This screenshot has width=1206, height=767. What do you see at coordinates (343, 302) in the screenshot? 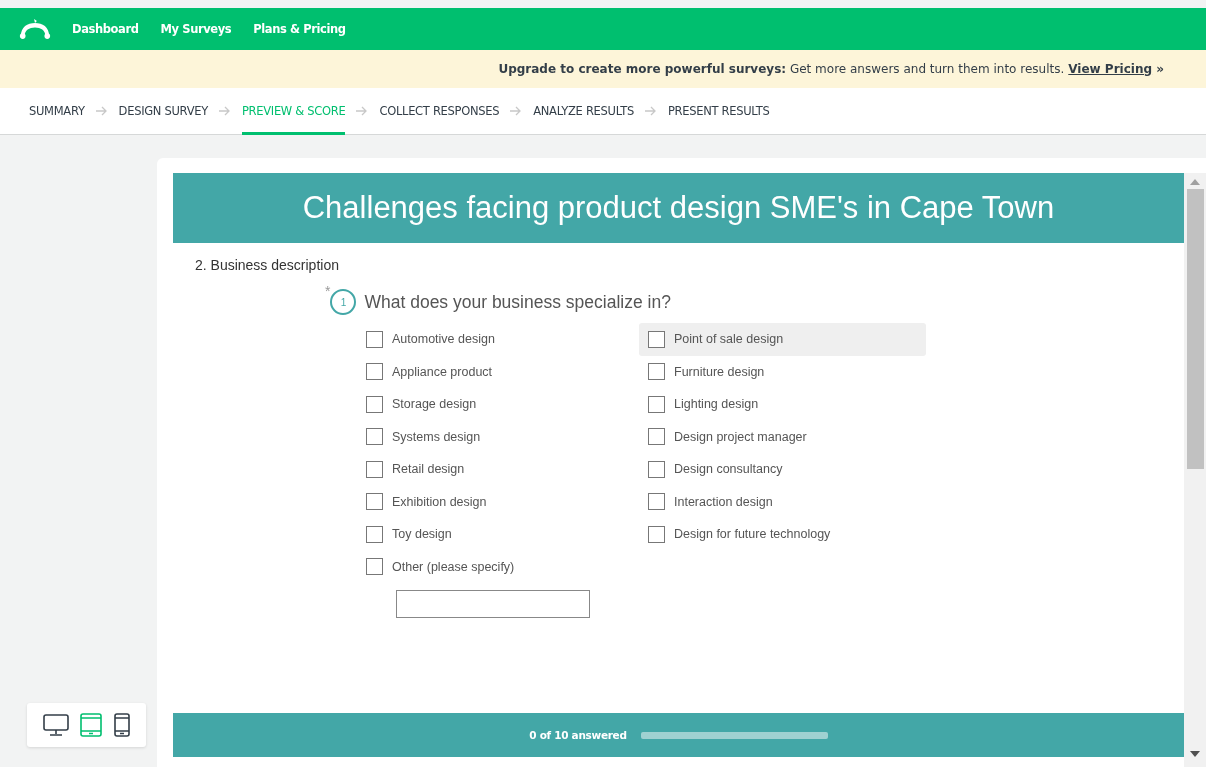
I see `question-number: 1` at bounding box center [343, 302].